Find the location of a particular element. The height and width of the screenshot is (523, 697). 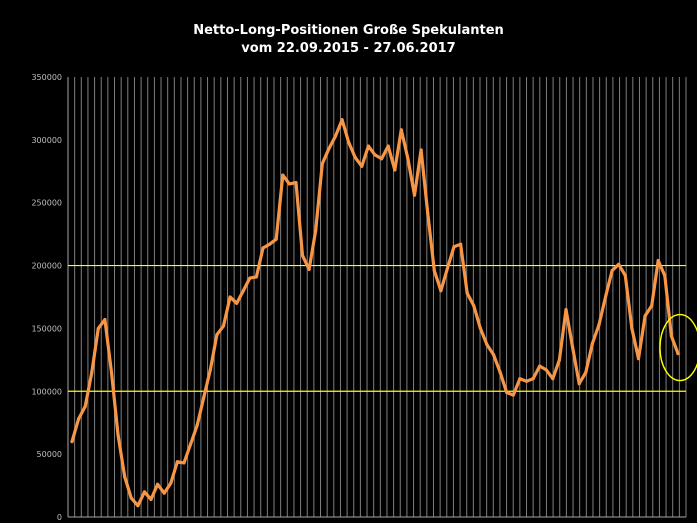

y-tick-label: 50000 is located at coordinates (49, 454).